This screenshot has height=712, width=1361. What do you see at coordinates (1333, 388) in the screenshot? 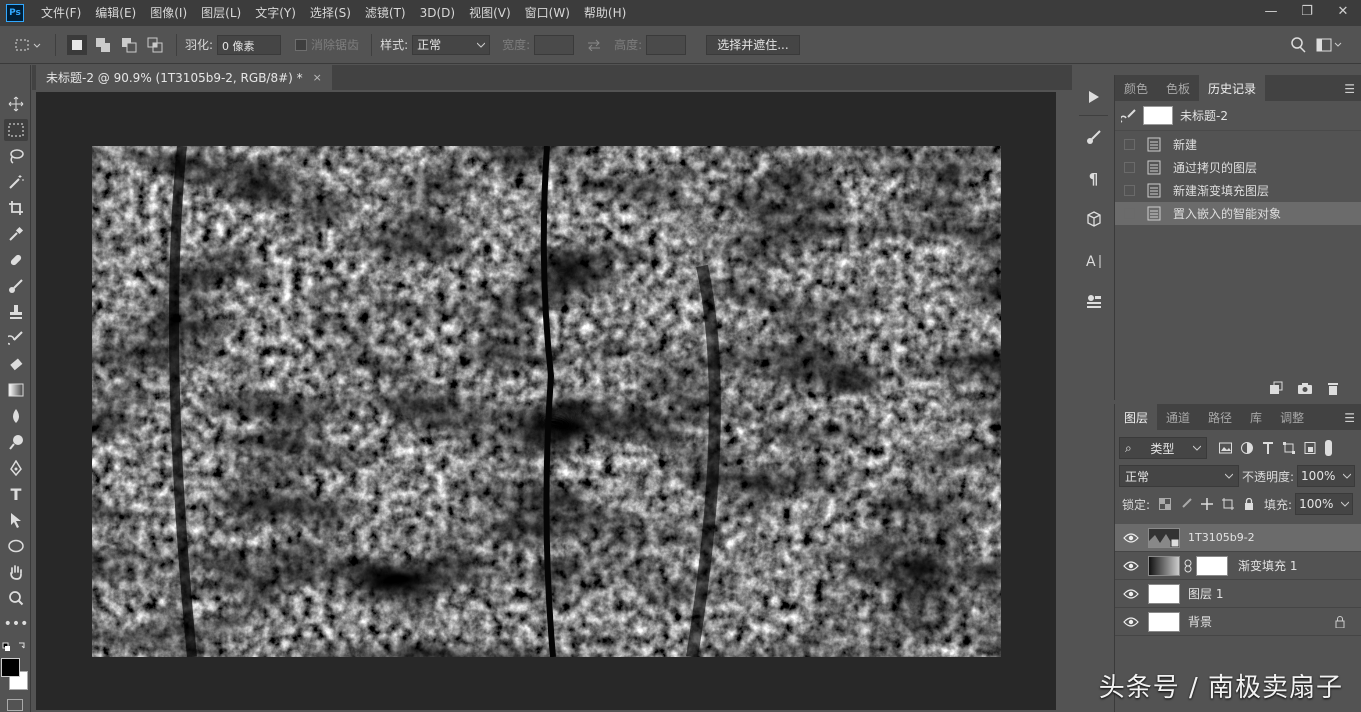
I see `trash-icon` at bounding box center [1333, 388].